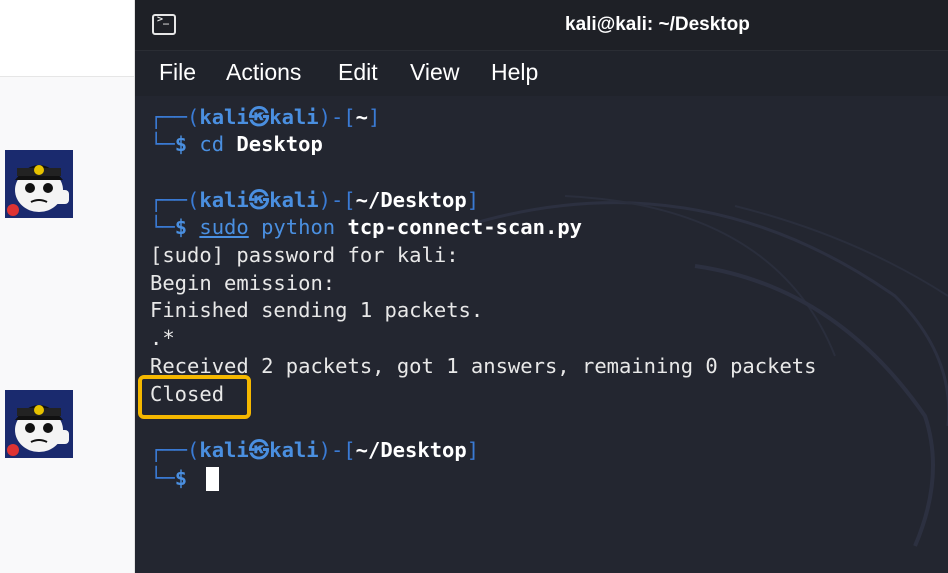  What do you see at coordinates (317, 310) in the screenshot?
I see `output-line: Finished sending 1 packets.` at bounding box center [317, 310].